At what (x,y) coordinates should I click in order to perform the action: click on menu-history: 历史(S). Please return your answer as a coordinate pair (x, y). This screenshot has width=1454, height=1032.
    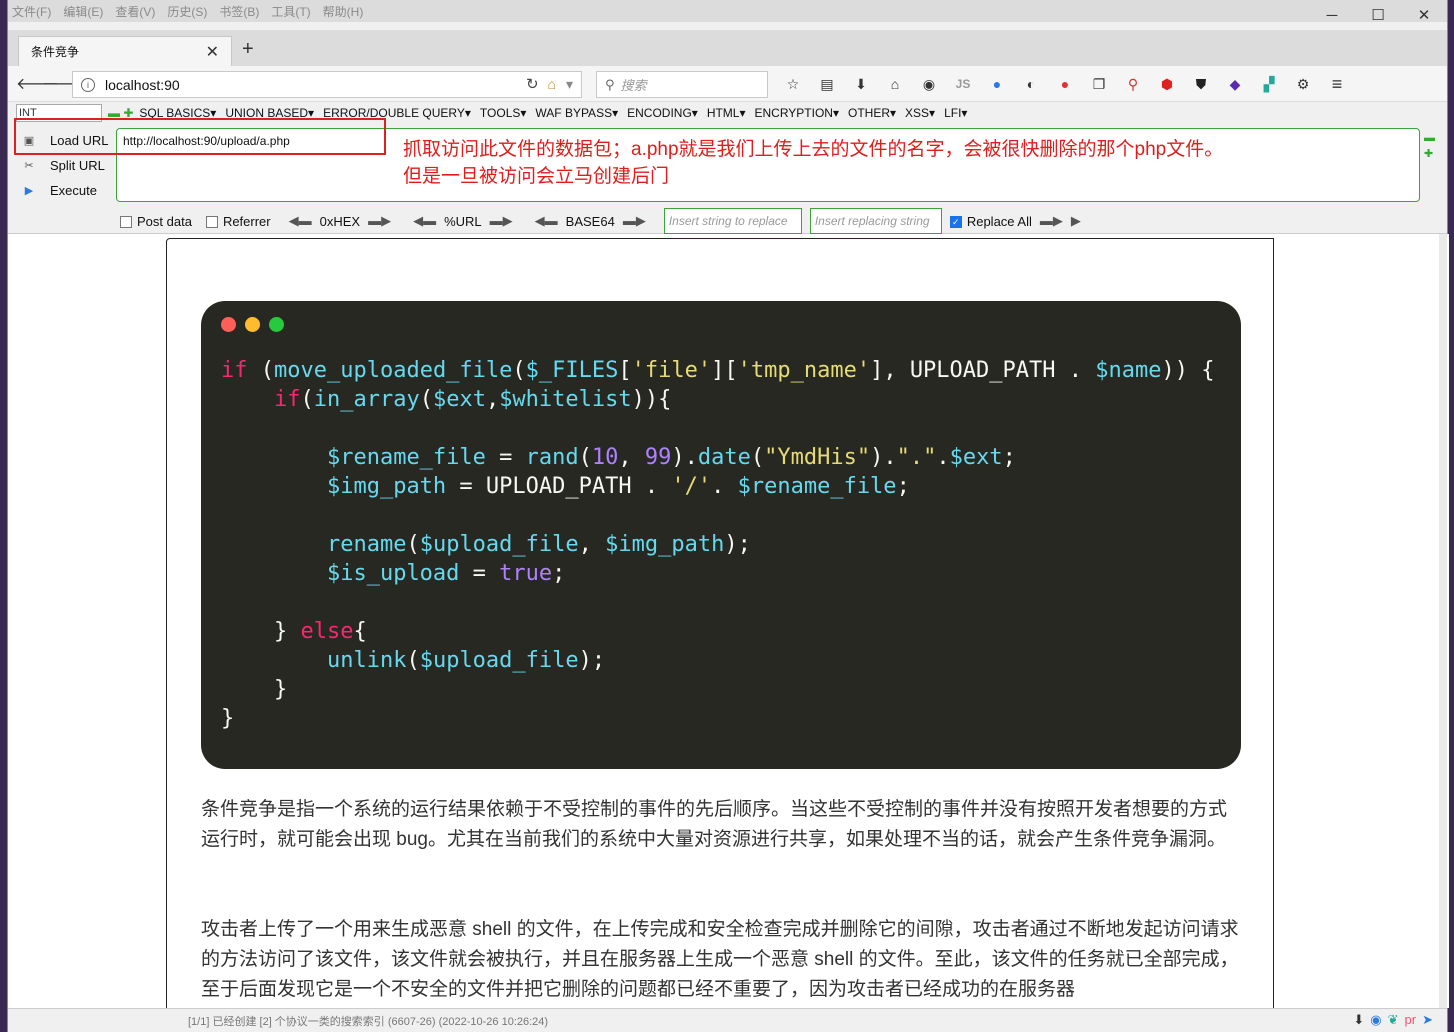
    Looking at the image, I should click on (187, 11).